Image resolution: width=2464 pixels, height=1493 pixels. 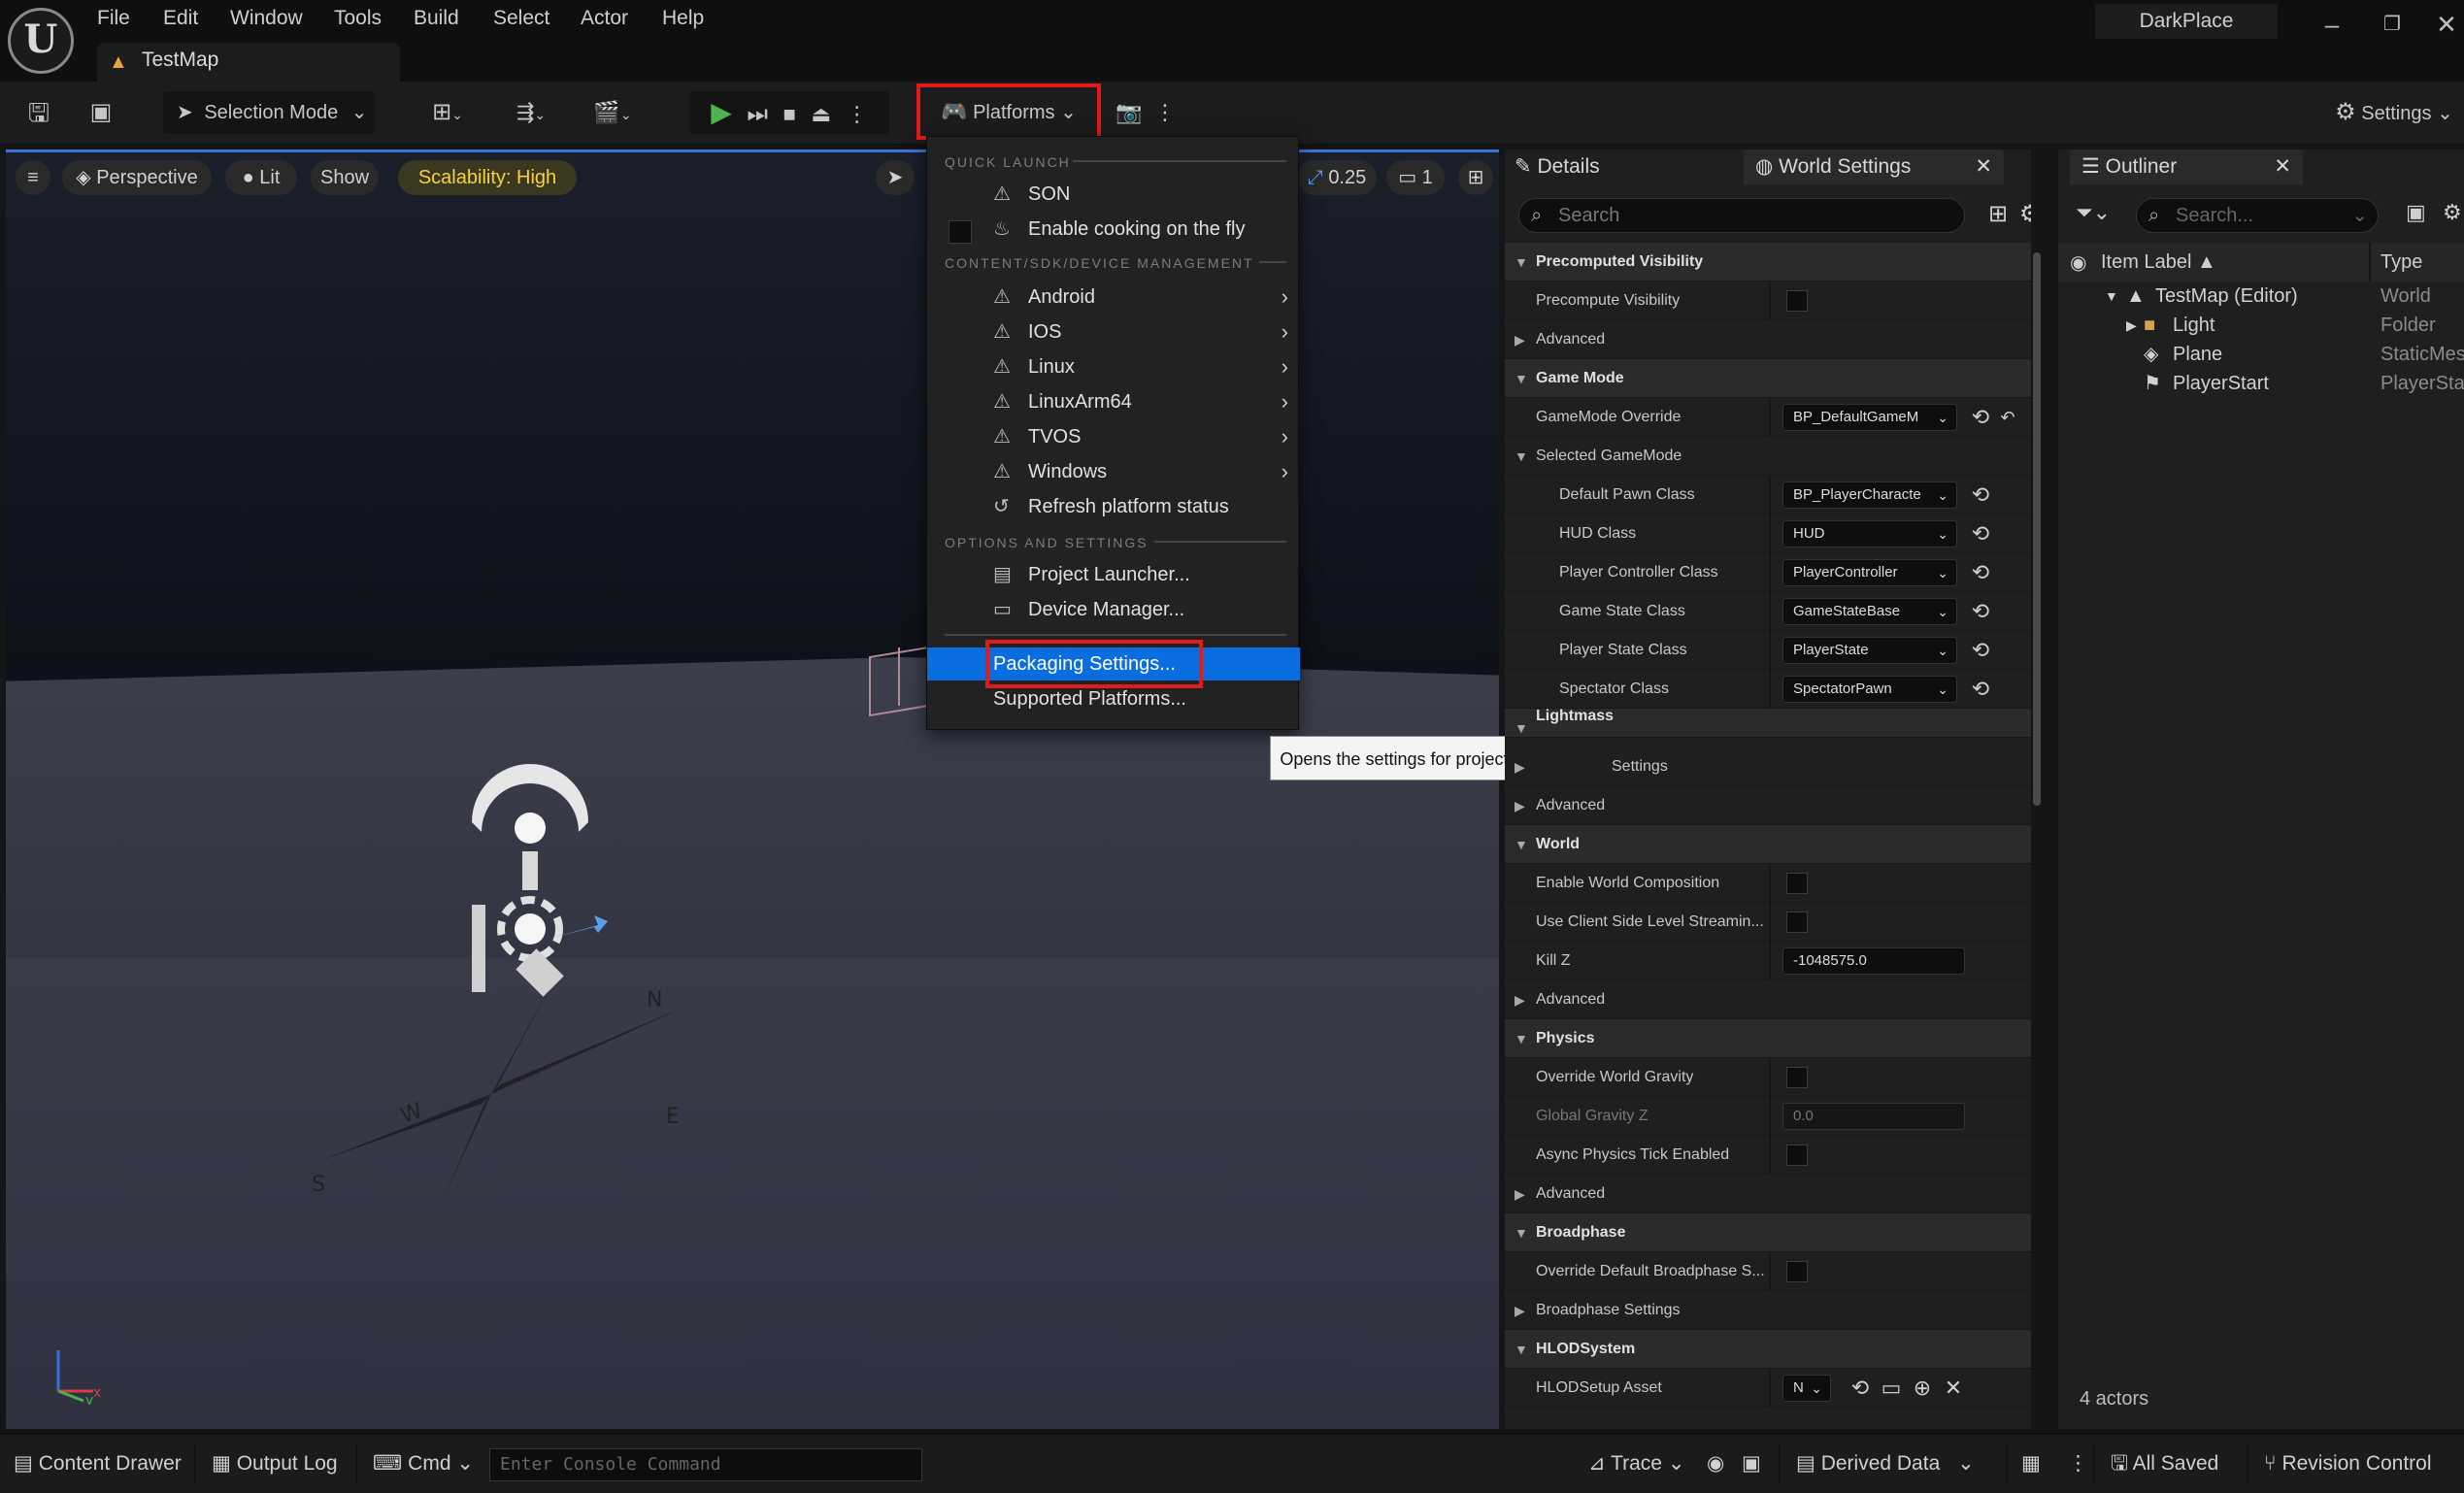 I want to click on category-game-mode: ▼ Game Mode, so click(x=1768, y=378).